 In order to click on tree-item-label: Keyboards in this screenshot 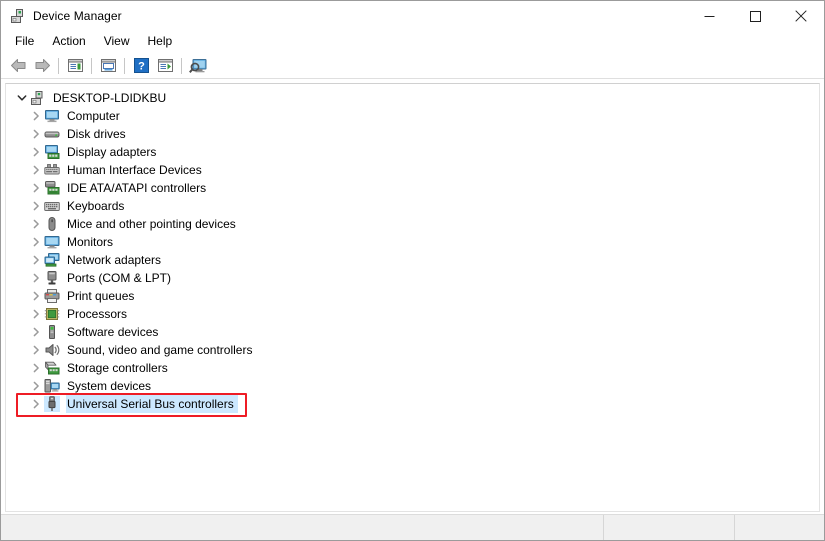, I will do `click(96, 206)`.